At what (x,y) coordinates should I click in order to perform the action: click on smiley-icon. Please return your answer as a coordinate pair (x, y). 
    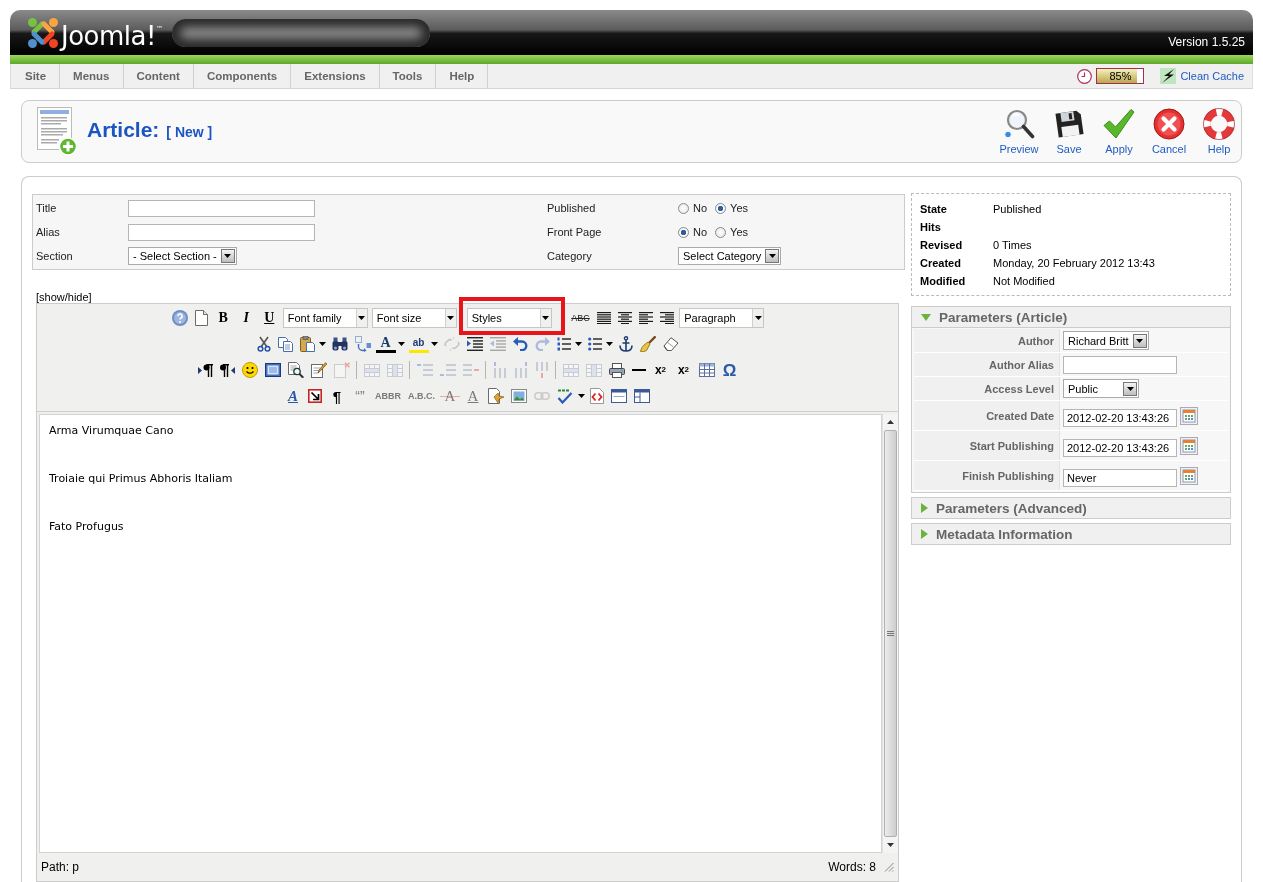
    Looking at the image, I should click on (249, 370).